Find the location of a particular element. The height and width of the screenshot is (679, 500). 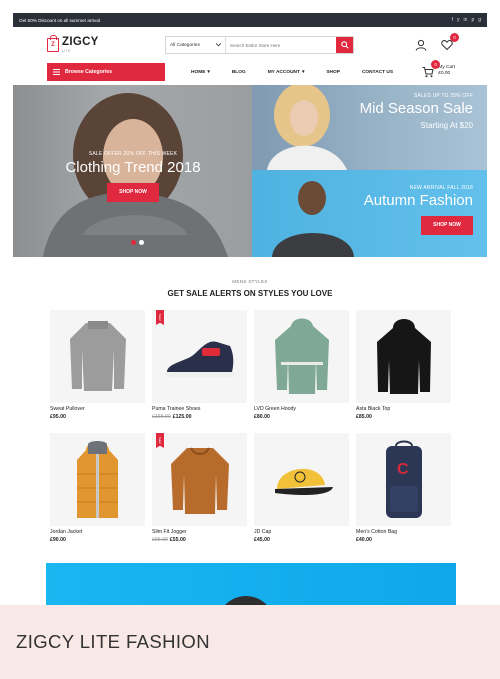

puffer-vest-image is located at coordinates (97, 479).